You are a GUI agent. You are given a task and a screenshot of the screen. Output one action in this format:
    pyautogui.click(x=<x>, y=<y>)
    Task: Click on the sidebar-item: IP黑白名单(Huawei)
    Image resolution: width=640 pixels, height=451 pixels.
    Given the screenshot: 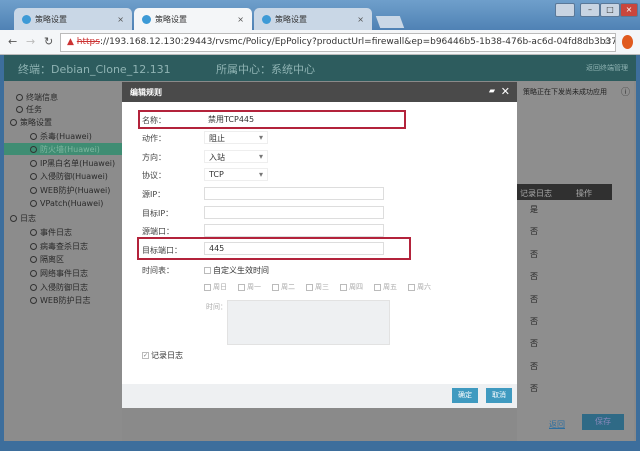 What is the action you would take?
    pyautogui.click(x=59, y=163)
    